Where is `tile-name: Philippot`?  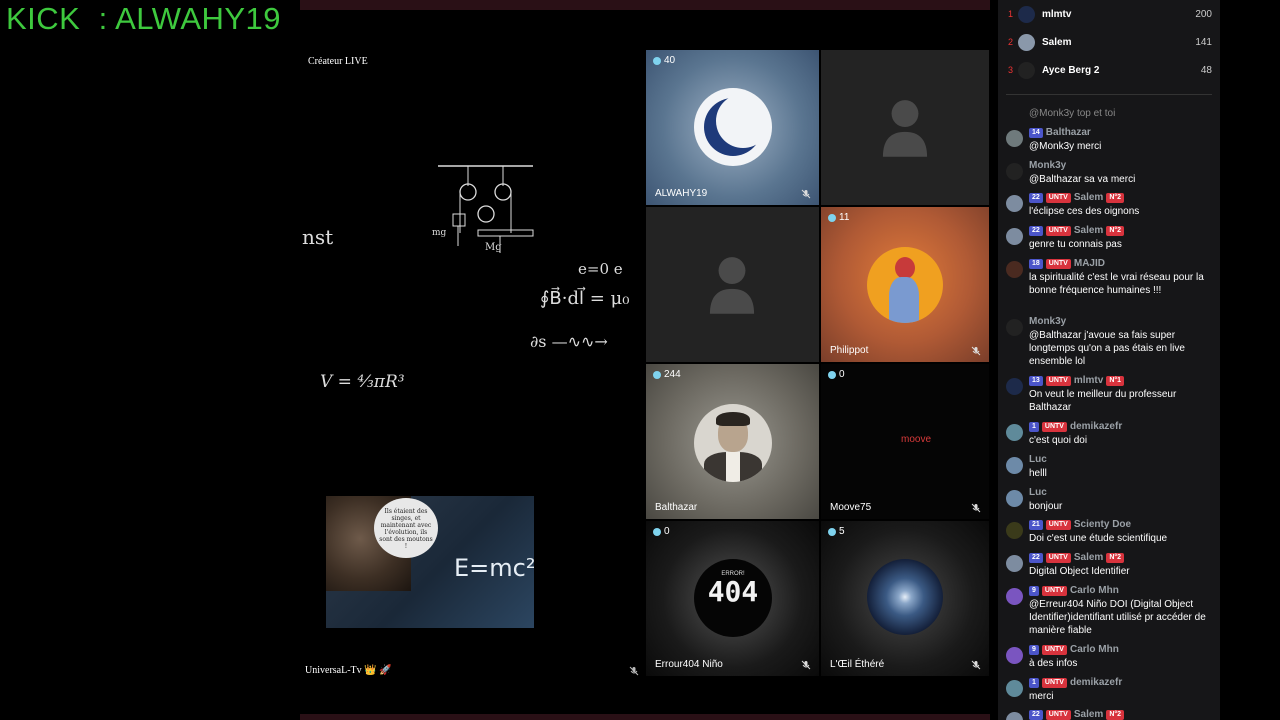
tile-name: Philippot is located at coordinates (849, 350).